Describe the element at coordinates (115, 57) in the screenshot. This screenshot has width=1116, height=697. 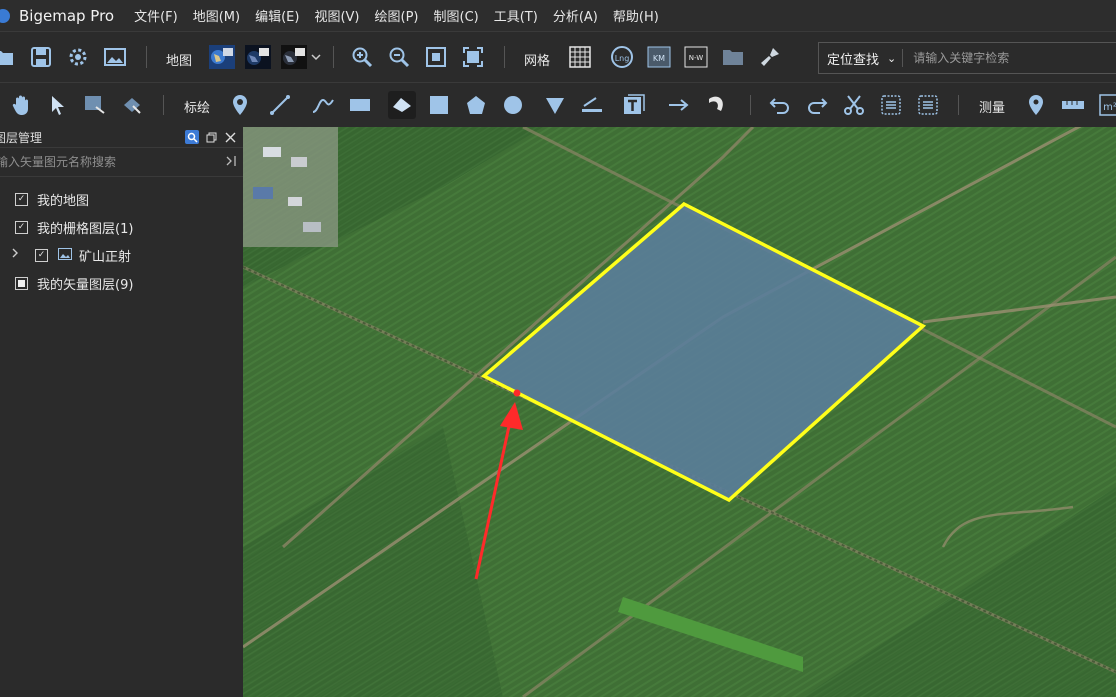
I see `image-icon` at that location.